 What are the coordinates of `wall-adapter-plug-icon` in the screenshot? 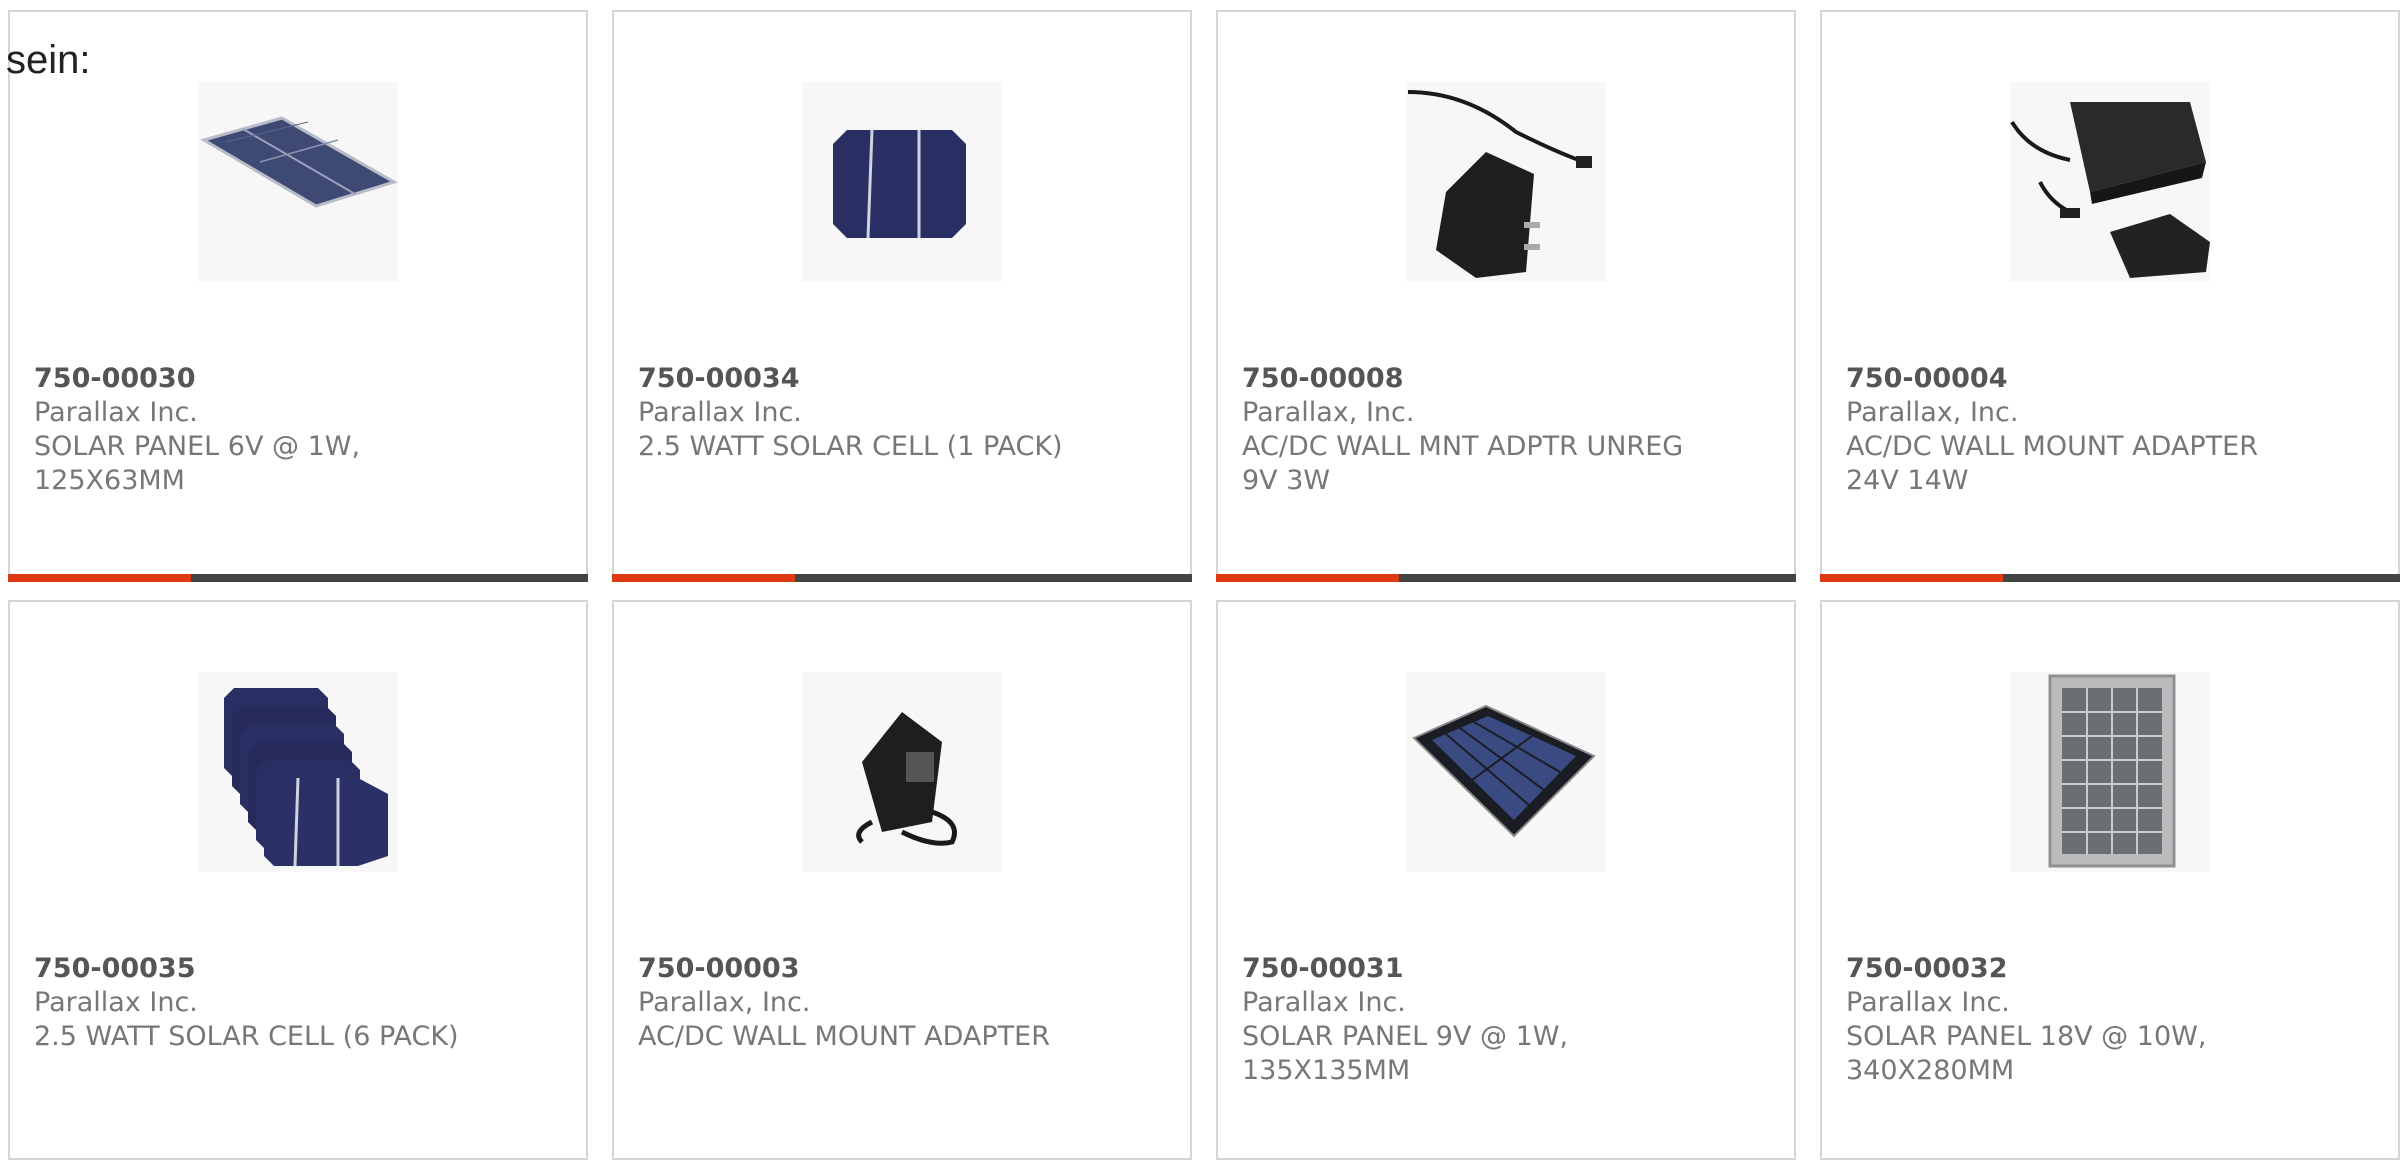 It's located at (2110, 182).